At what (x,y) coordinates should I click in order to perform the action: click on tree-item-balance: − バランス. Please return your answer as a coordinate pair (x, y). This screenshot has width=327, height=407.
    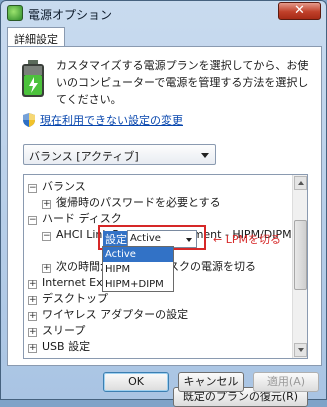
    Looking at the image, I should click on (57, 186).